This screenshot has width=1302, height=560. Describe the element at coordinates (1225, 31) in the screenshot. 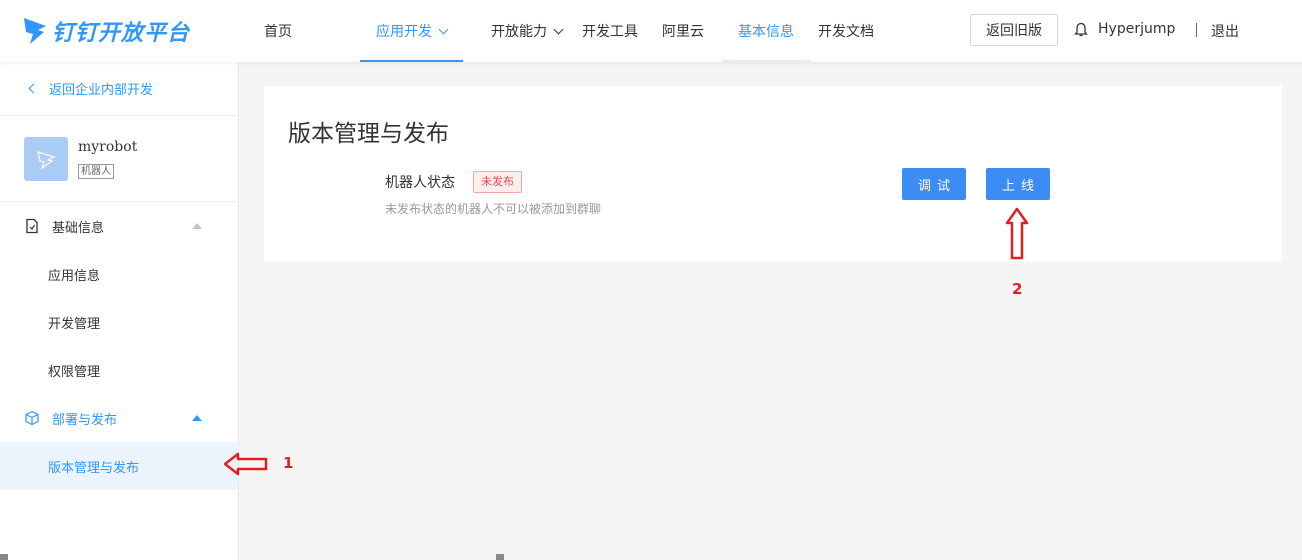

I see `logout-link: 退出` at that location.